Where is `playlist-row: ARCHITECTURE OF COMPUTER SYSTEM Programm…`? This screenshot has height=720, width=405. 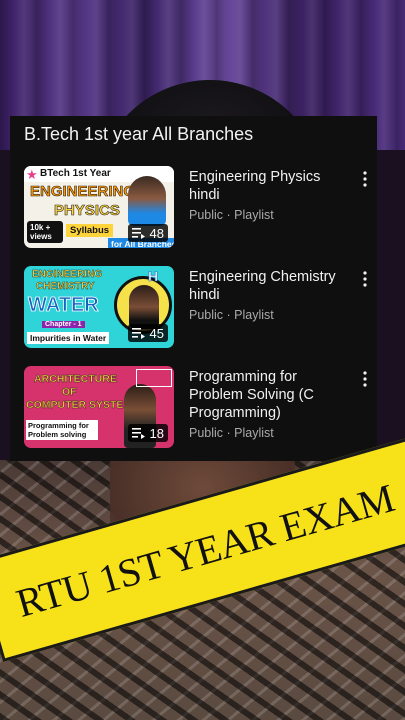 playlist-row: ARCHITECTURE OF COMPUTER SYSTEM Programm… is located at coordinates (196, 407).